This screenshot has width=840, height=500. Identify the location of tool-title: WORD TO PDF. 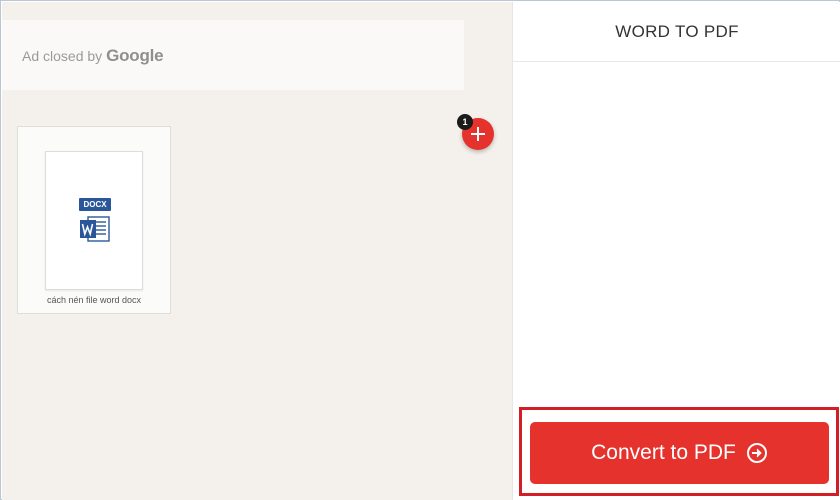
(676, 32).